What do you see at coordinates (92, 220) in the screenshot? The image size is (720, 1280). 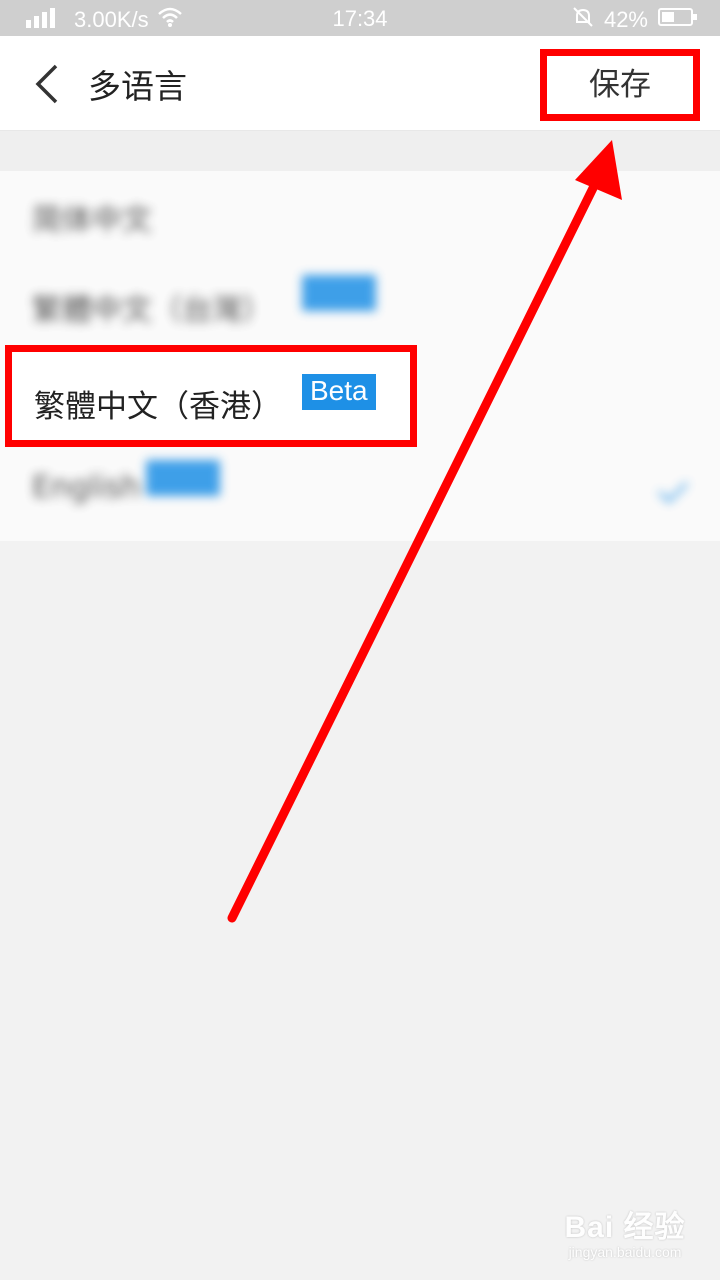 I see `language-label: 简体中文` at bounding box center [92, 220].